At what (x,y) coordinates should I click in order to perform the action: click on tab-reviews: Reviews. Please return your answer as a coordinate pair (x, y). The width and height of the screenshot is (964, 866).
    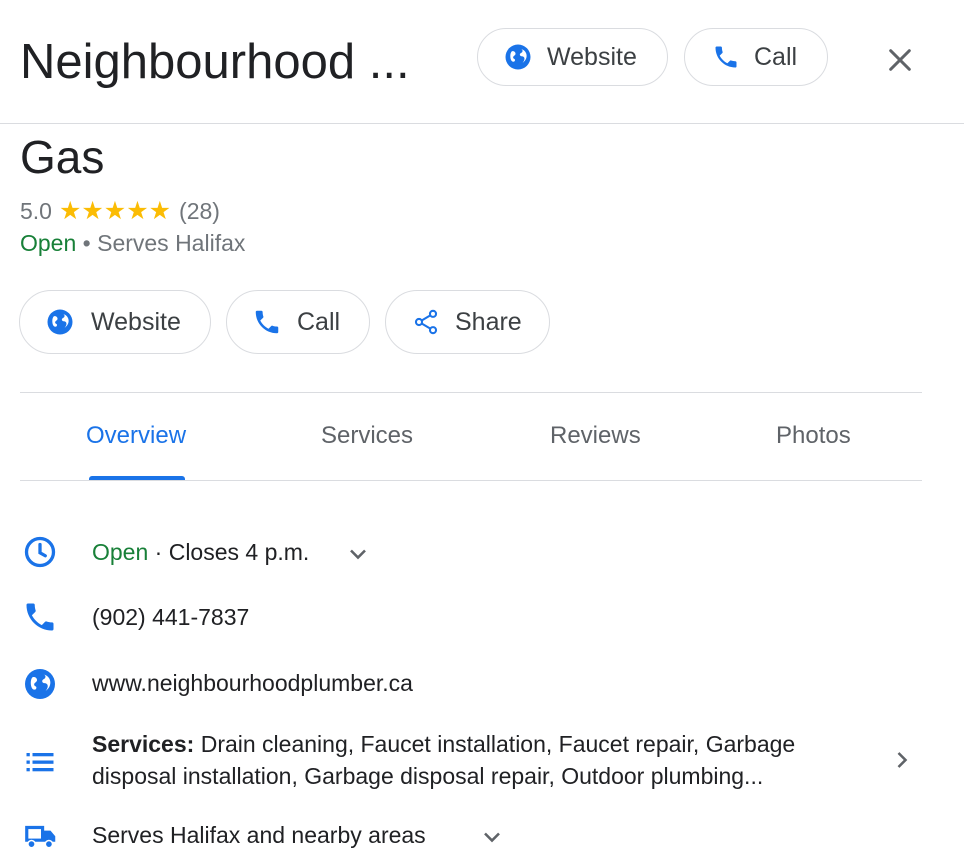
    Looking at the image, I should click on (595, 436).